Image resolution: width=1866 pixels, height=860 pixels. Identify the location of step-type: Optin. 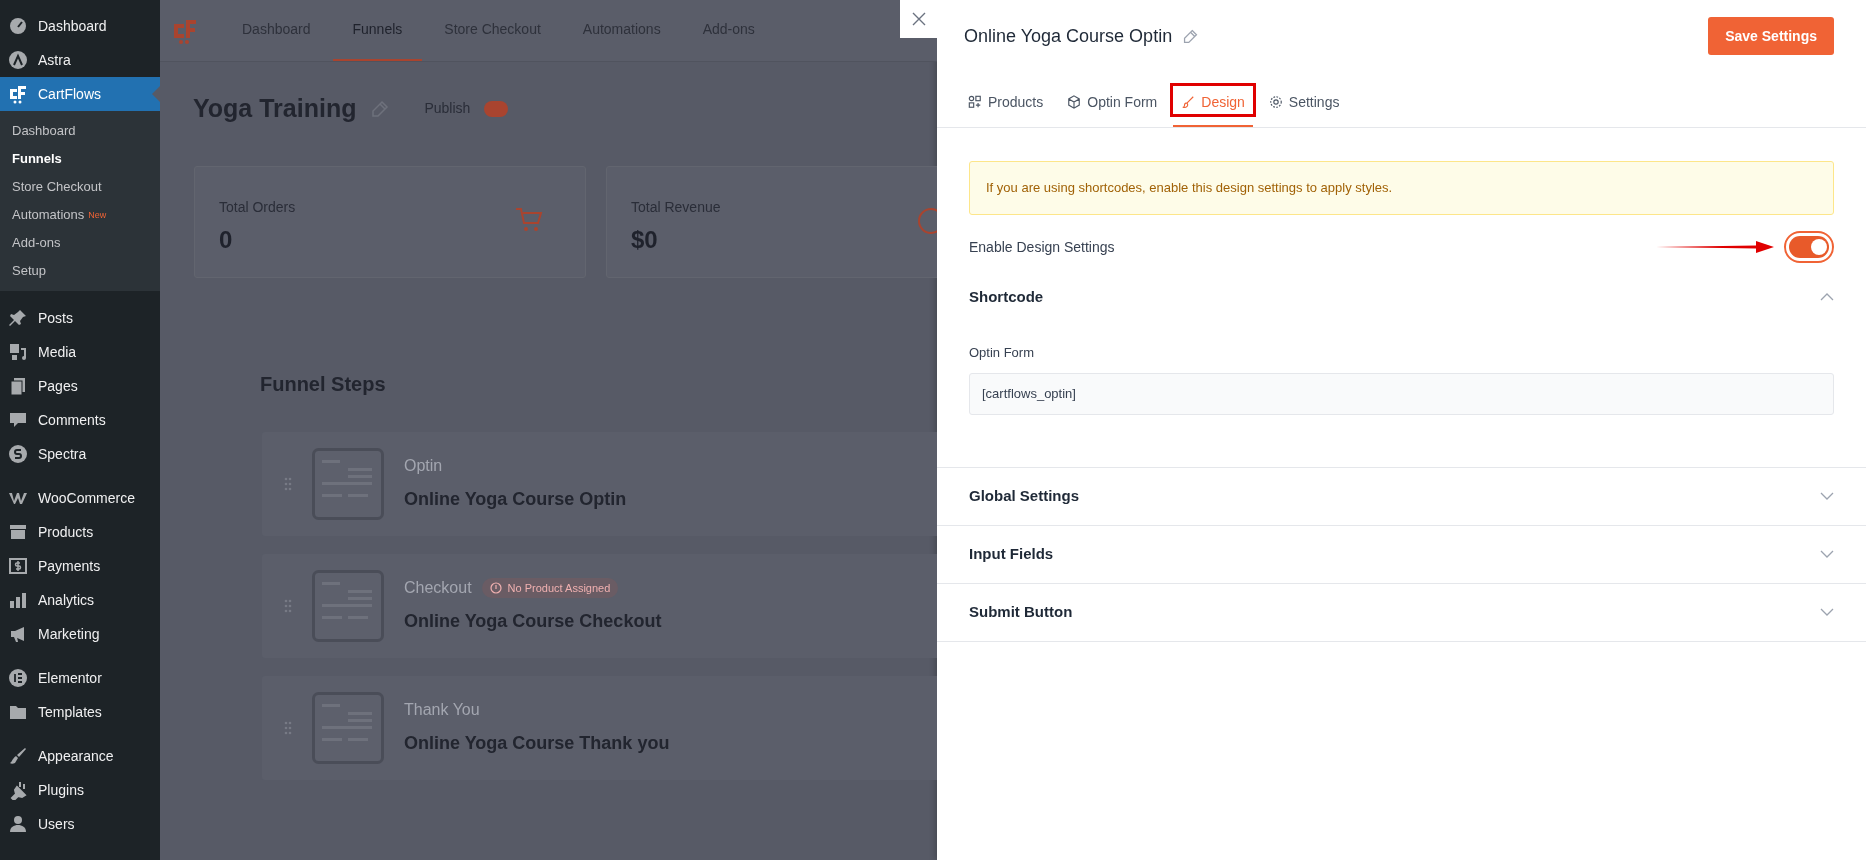
(423, 466).